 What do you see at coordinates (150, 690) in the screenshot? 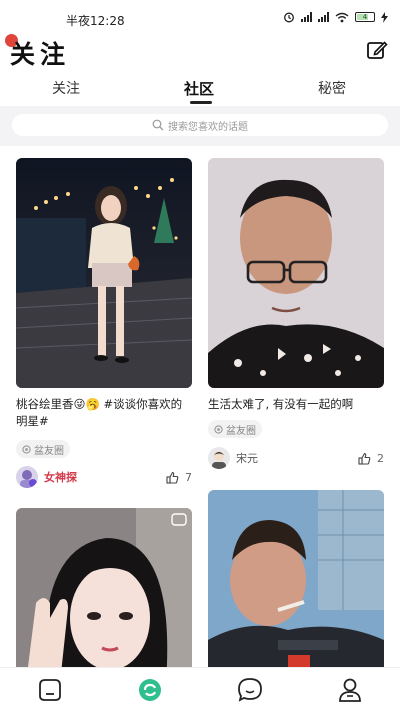
I see `community-icon` at bounding box center [150, 690].